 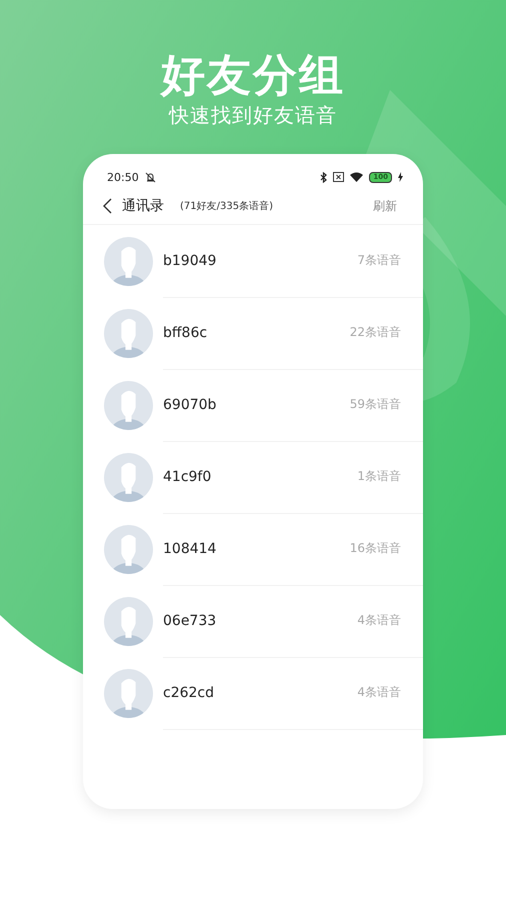 What do you see at coordinates (338, 177) in the screenshot?
I see `sim-icon` at bounding box center [338, 177].